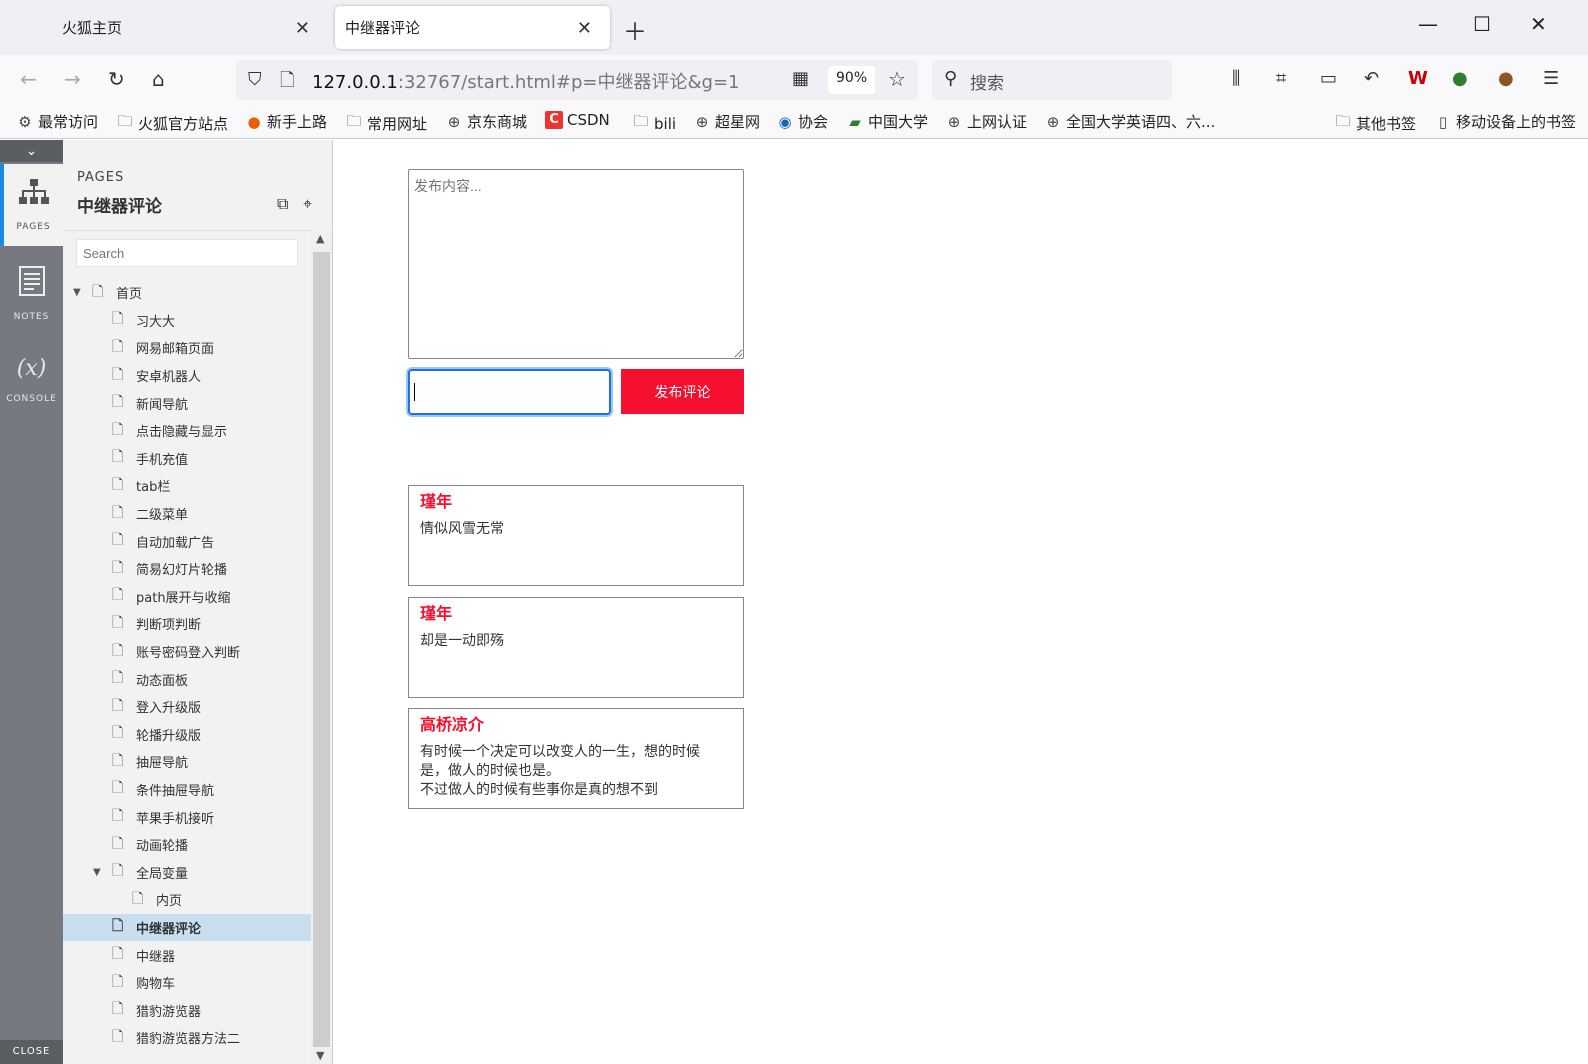 The image size is (1588, 1064). What do you see at coordinates (307, 204) in the screenshot?
I see `highlight-interactive-icon: ⌖` at bounding box center [307, 204].